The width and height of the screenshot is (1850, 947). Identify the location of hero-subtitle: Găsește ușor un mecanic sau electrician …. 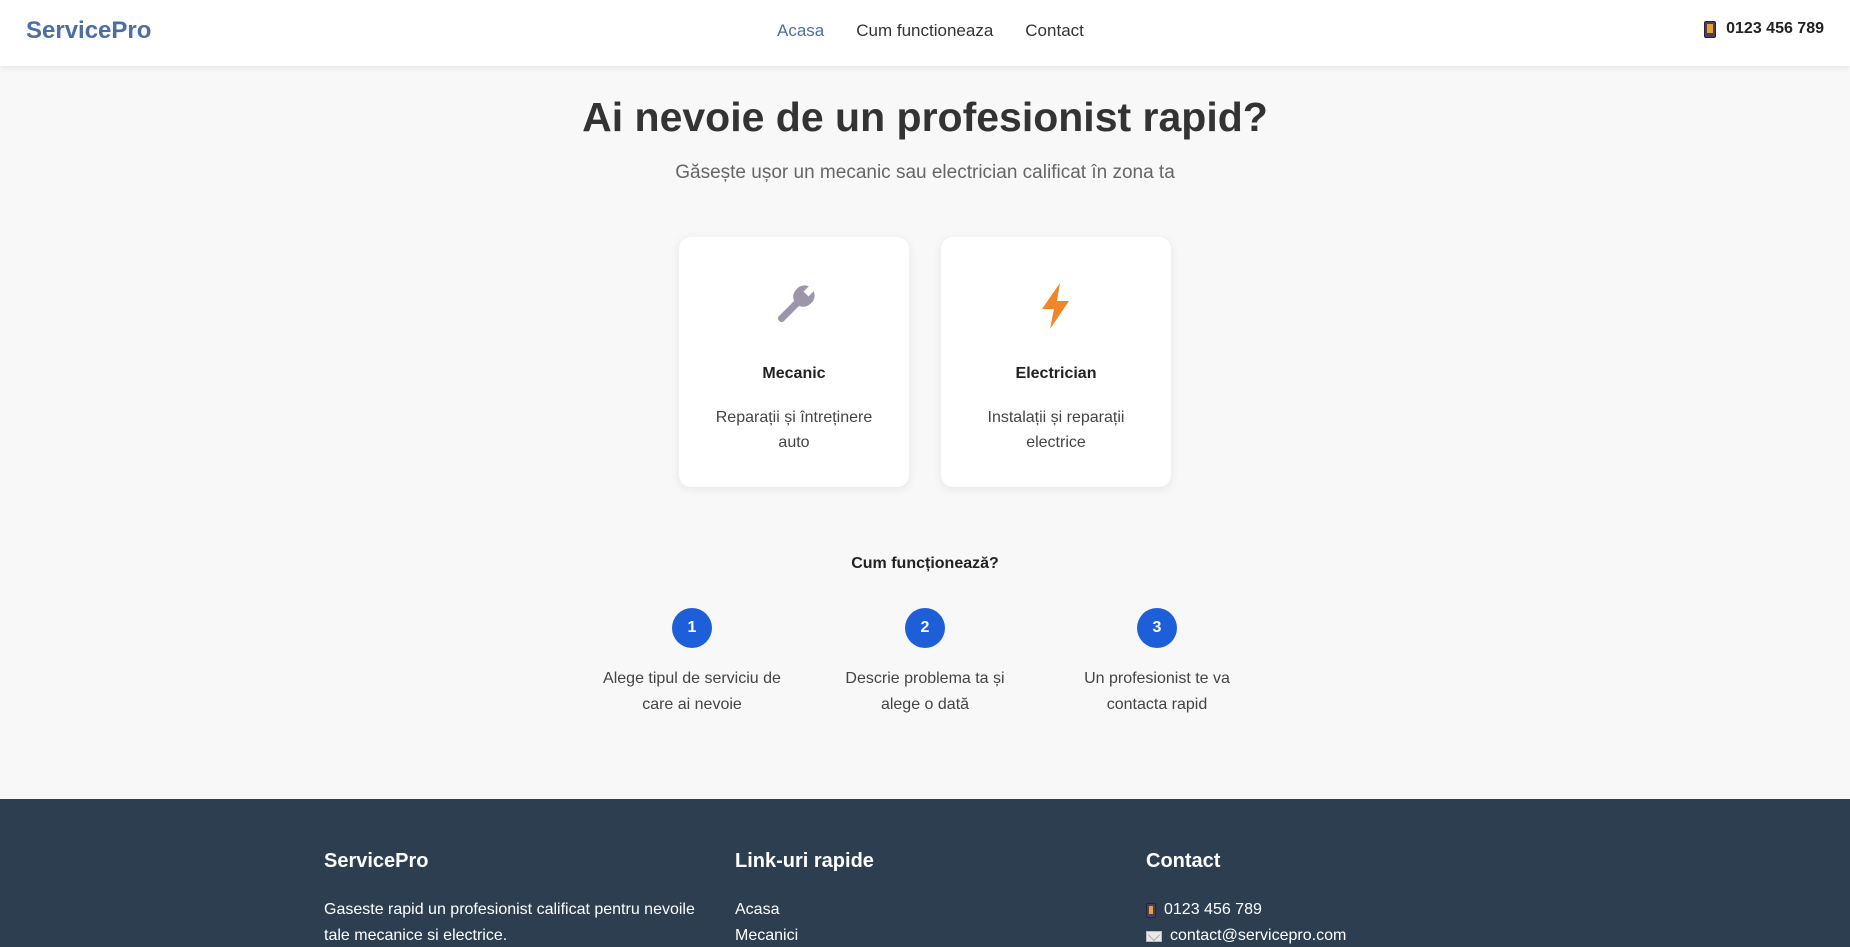
(925, 172).